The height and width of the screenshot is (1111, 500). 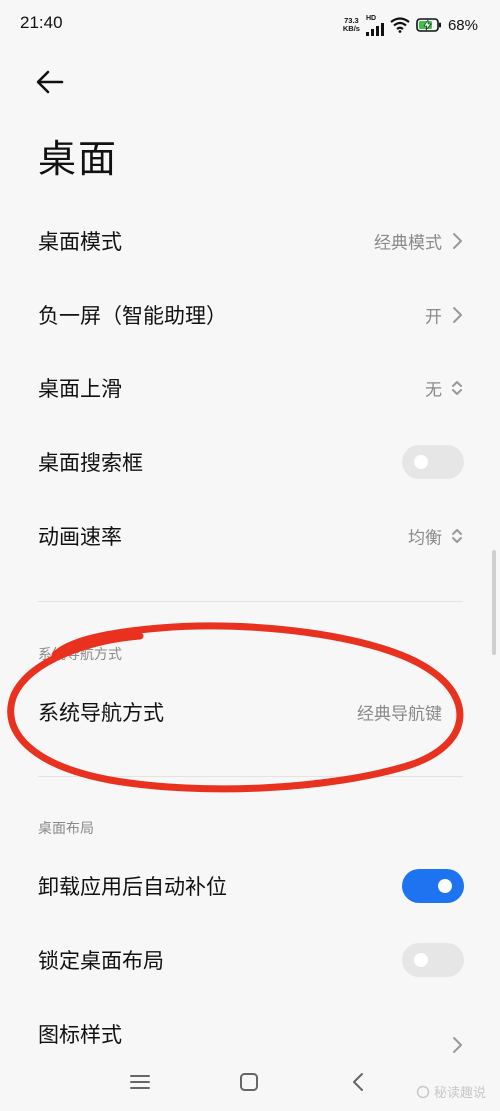 What do you see at coordinates (433, 886) in the screenshot?
I see `auto-fill-toggle` at bounding box center [433, 886].